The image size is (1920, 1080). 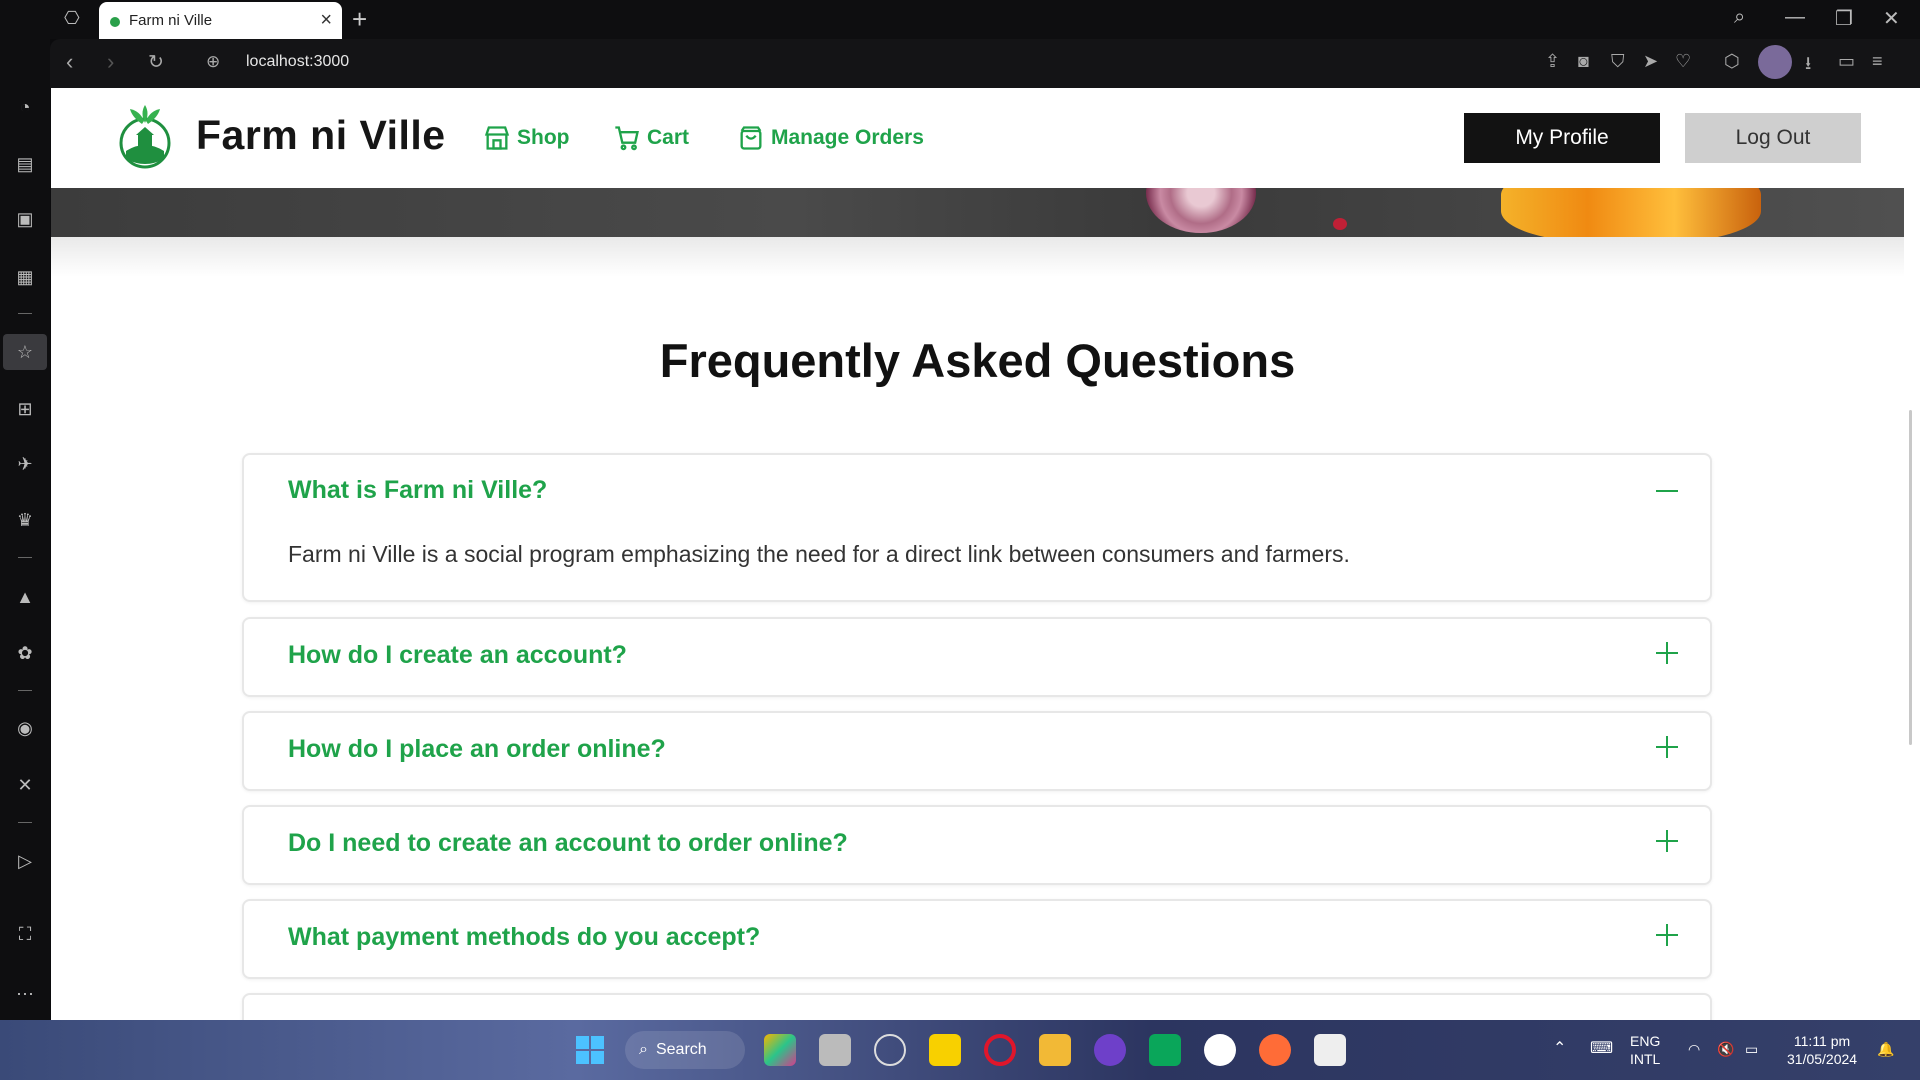 What do you see at coordinates (25, 464) in the screenshot?
I see `flight-icon: ✈` at bounding box center [25, 464].